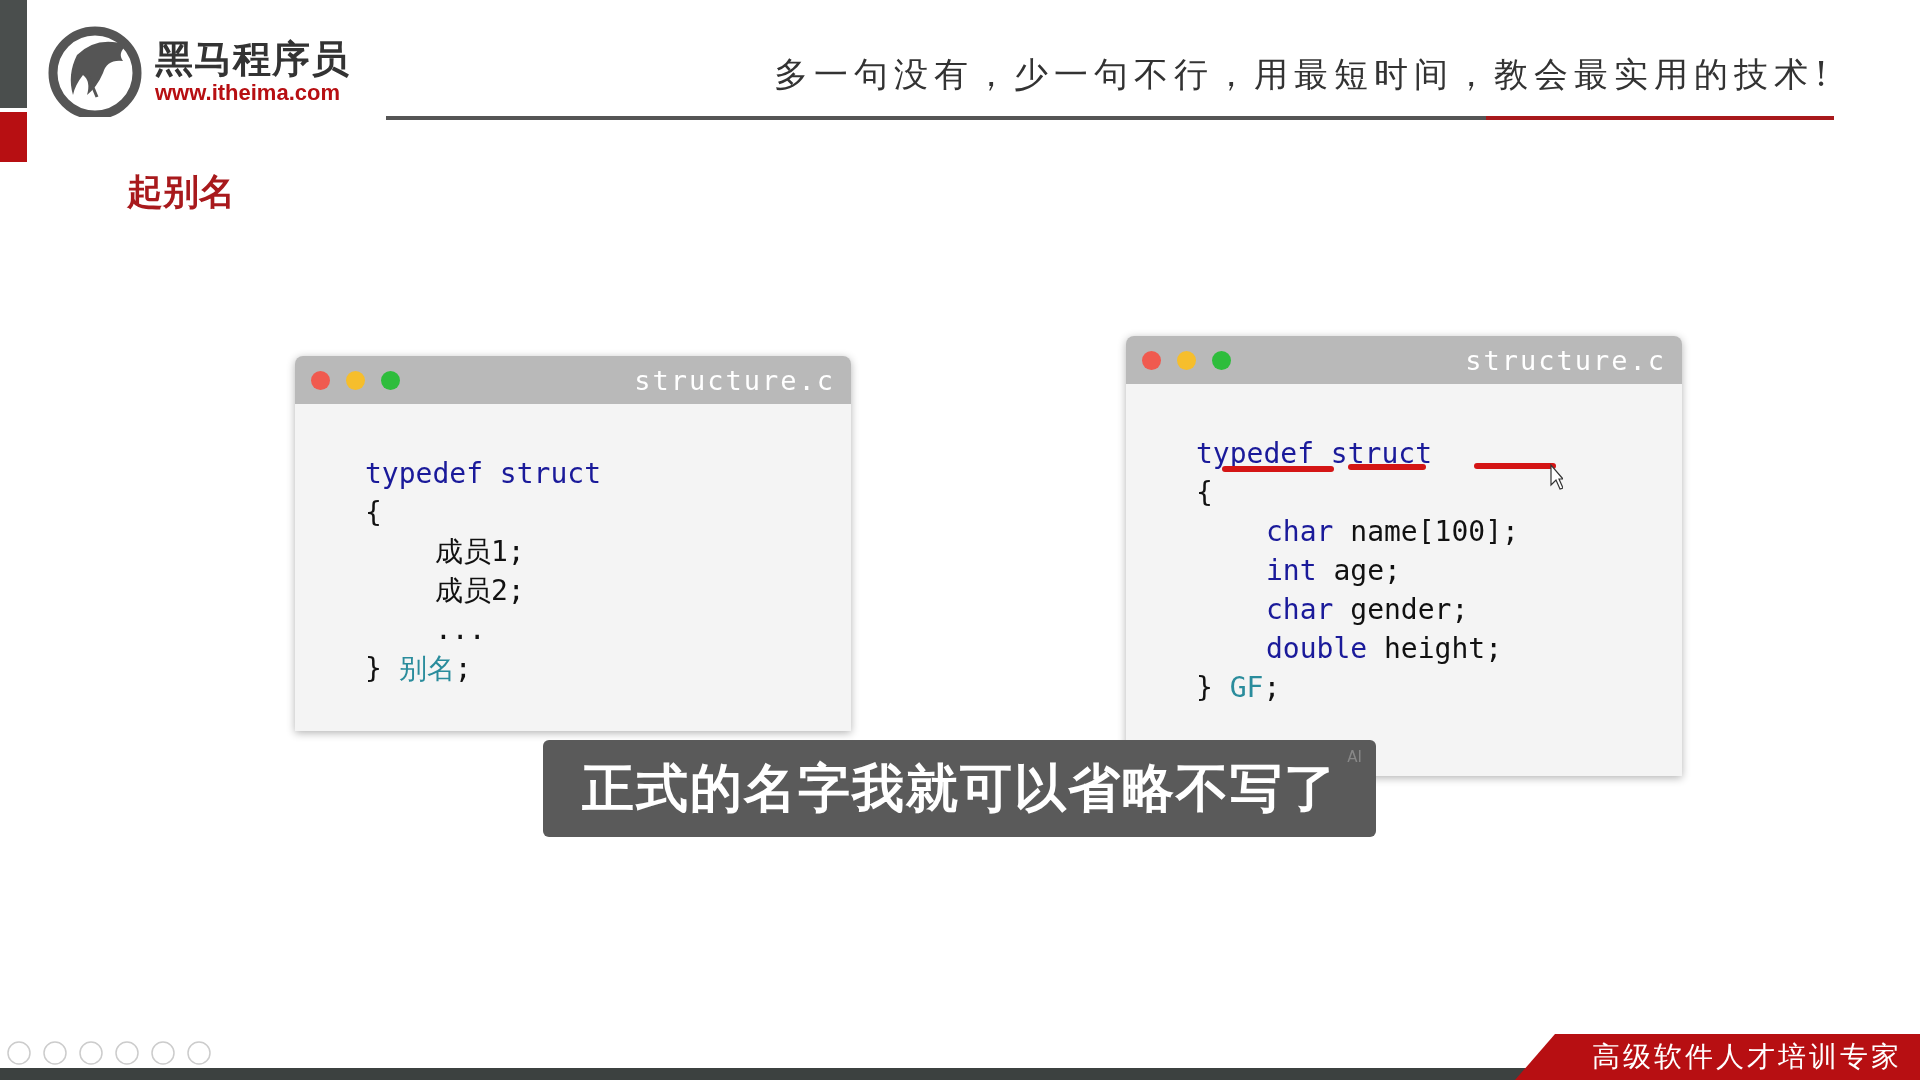 This screenshot has width=1920, height=1080. Describe the element at coordinates (181, 192) in the screenshot. I see `slide-title: 起别名` at that location.